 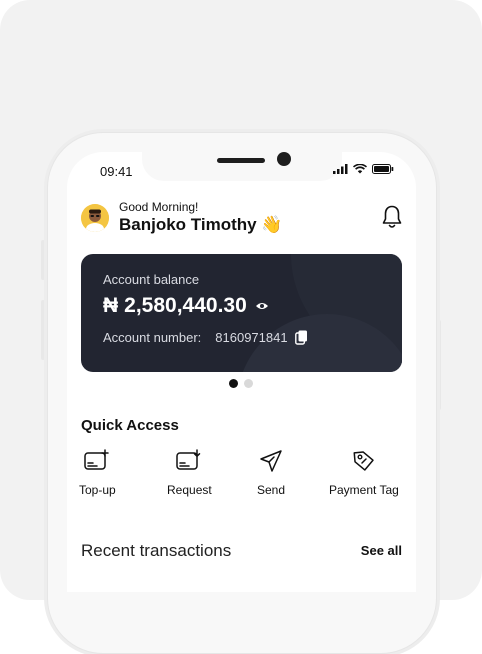 What do you see at coordinates (392, 217) in the screenshot?
I see `bell-icon` at bounding box center [392, 217].